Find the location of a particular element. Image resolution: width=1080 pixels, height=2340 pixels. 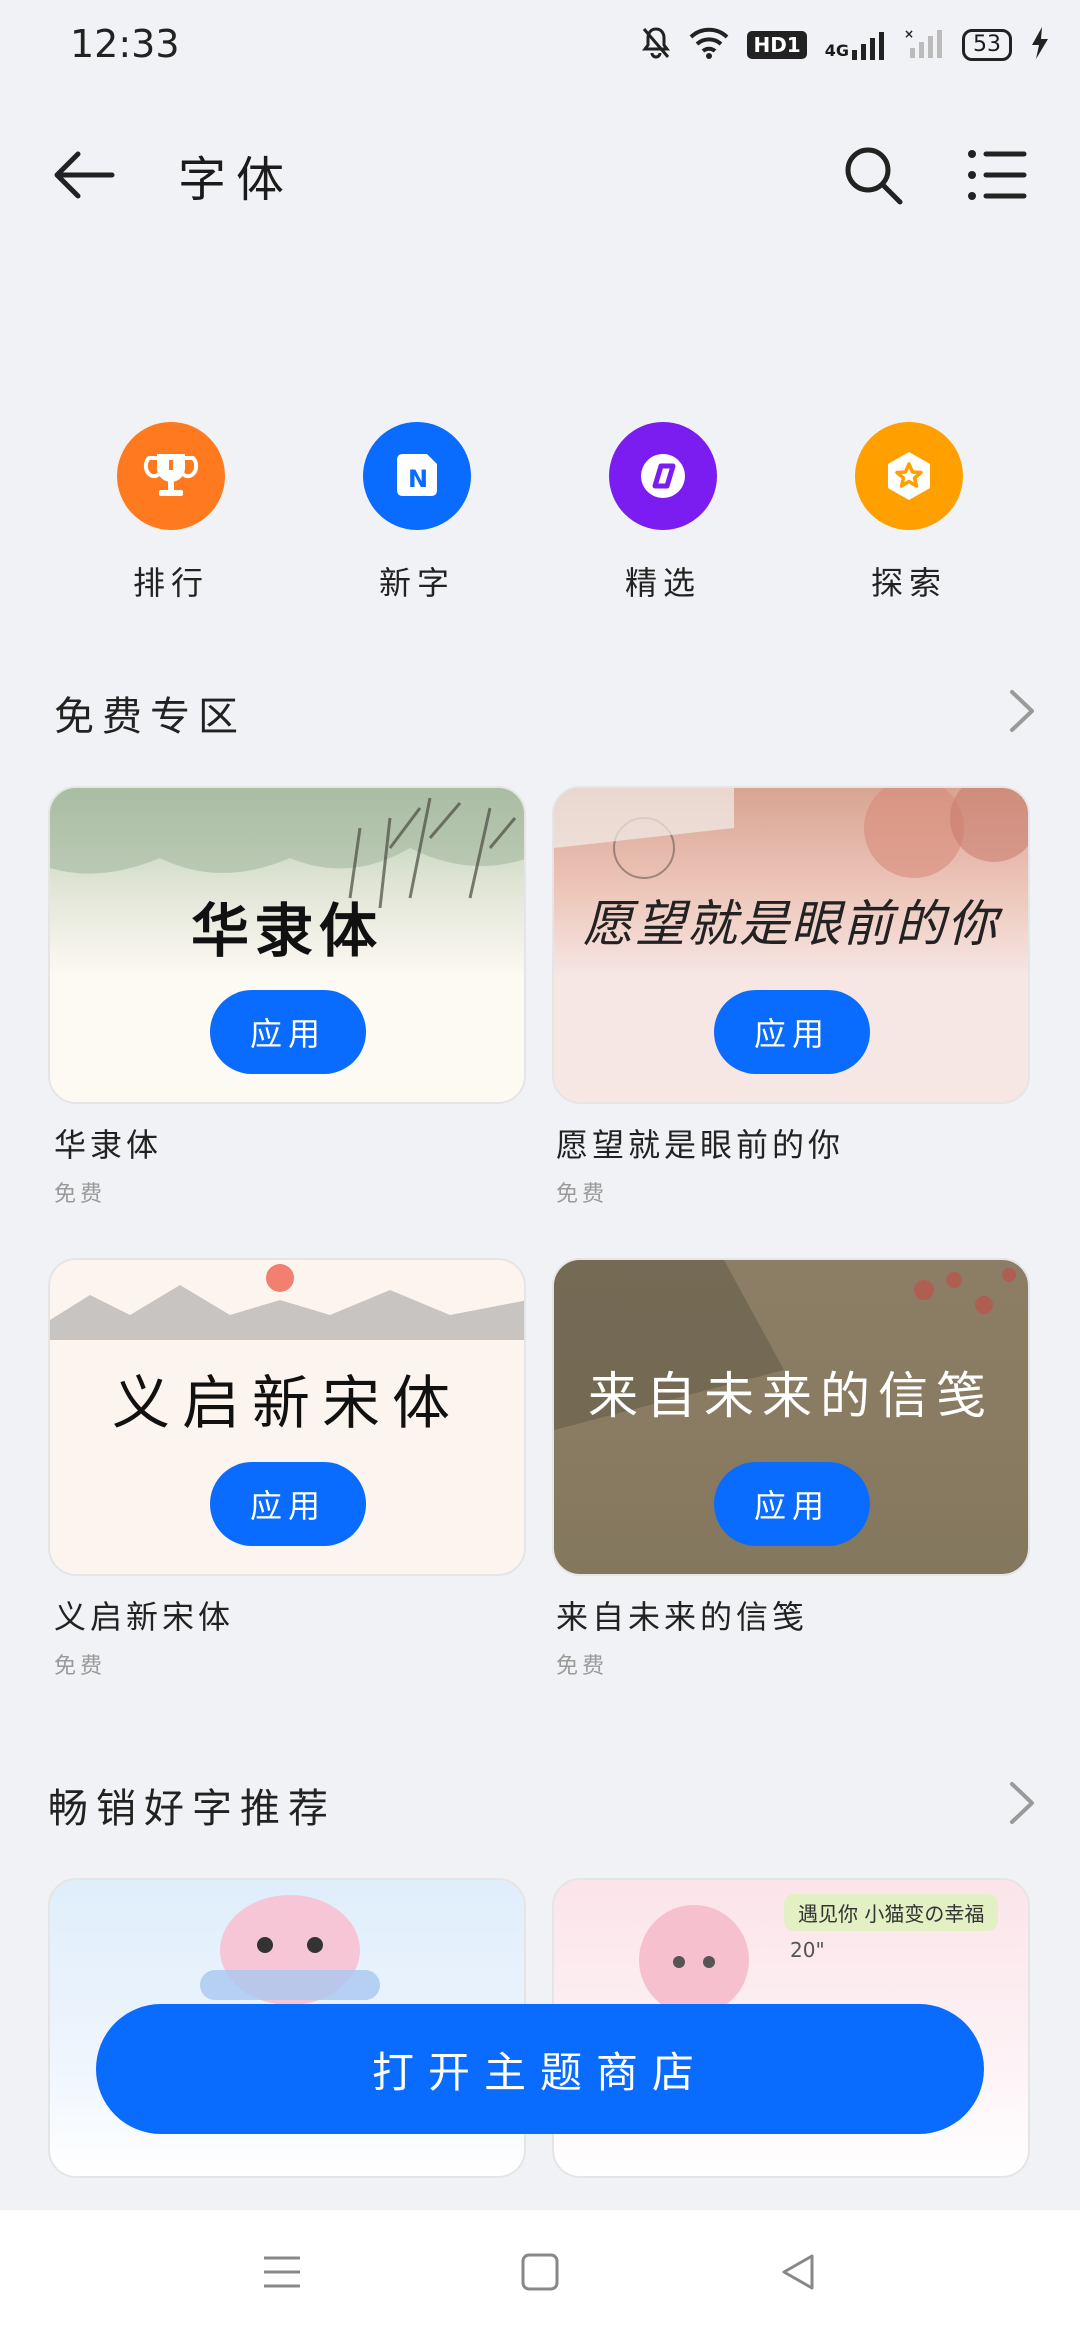

open-theme-store-button: 打开主题商店 is located at coordinates (540, 2069).